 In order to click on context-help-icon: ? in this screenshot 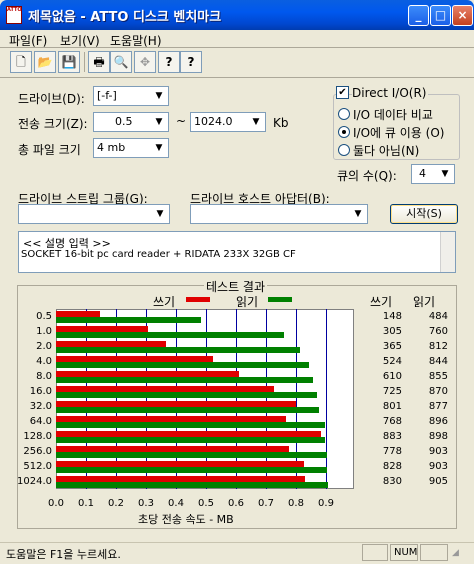, I will do `click(191, 62)`.